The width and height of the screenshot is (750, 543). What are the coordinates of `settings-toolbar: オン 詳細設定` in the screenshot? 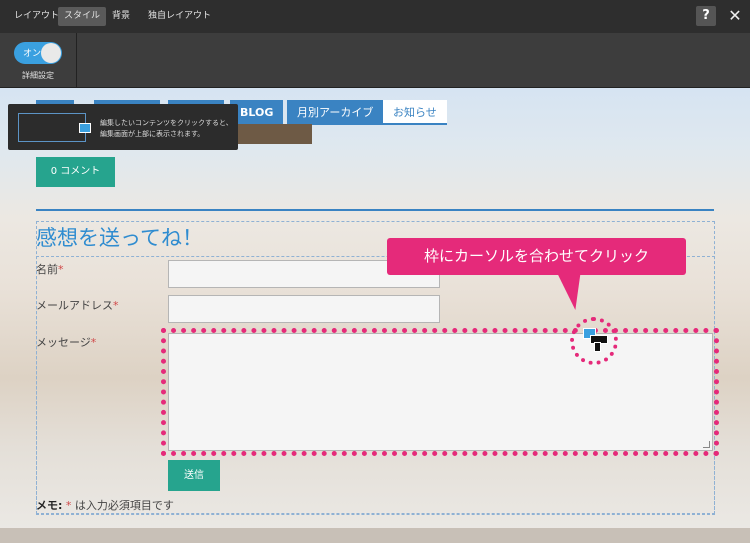 It's located at (375, 60).